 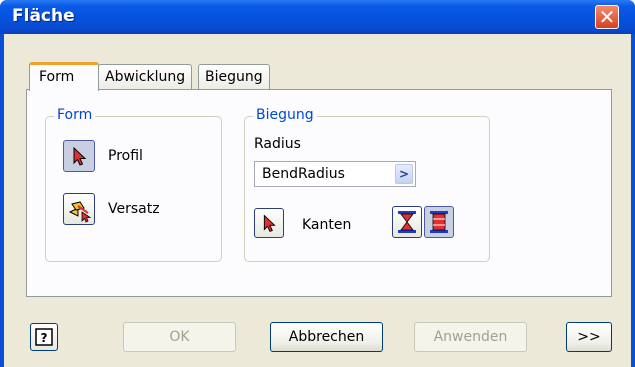 I want to click on tab-biegung: Biegung, so click(x=234, y=77).